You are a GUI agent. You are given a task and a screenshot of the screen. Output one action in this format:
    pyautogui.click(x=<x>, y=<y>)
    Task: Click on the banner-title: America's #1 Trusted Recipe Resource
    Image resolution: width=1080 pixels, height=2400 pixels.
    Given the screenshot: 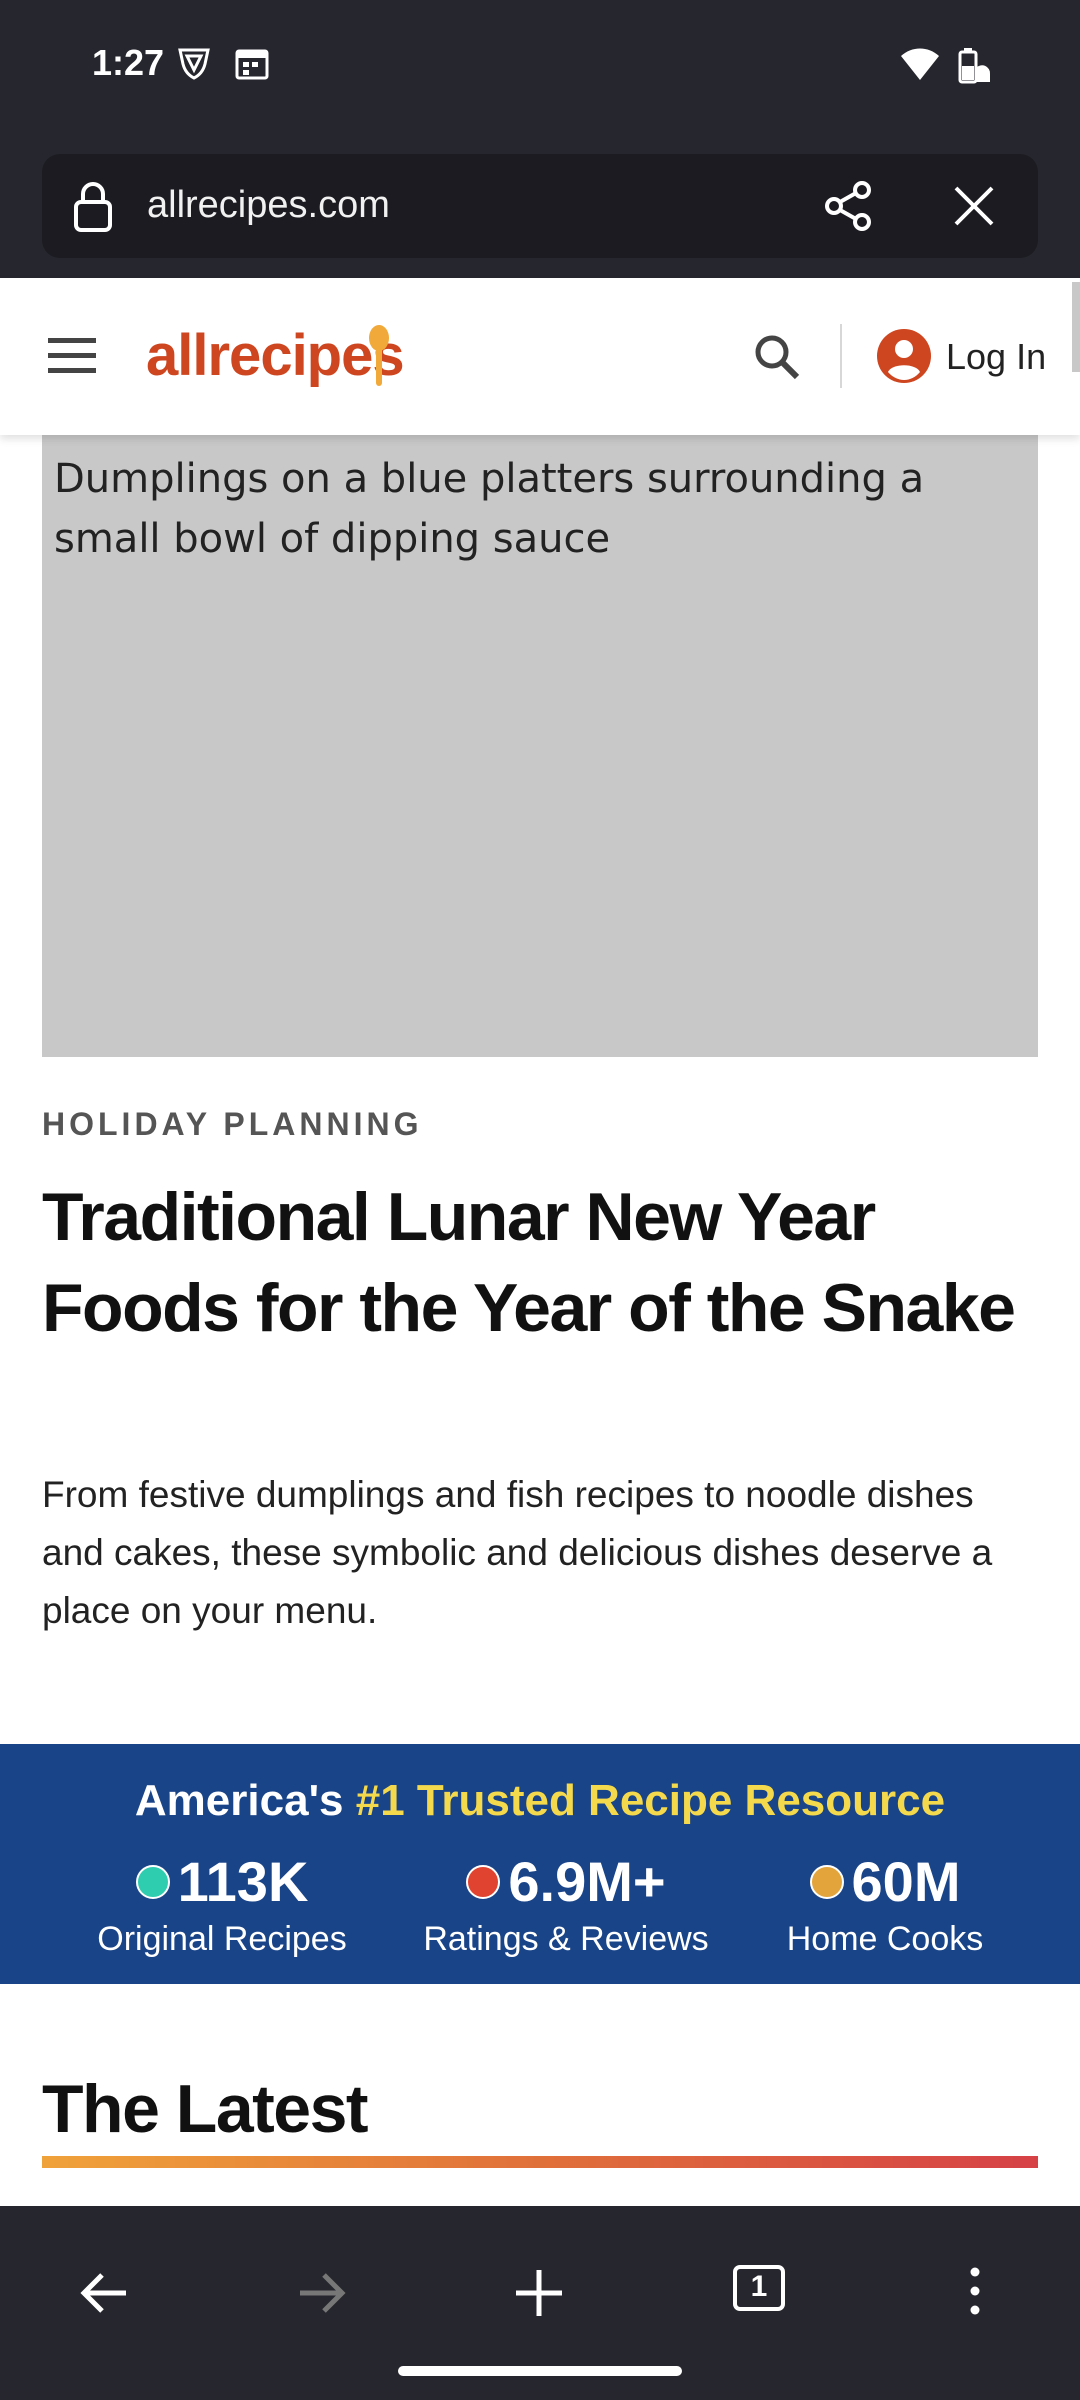 What is the action you would take?
    pyautogui.click(x=540, y=1801)
    